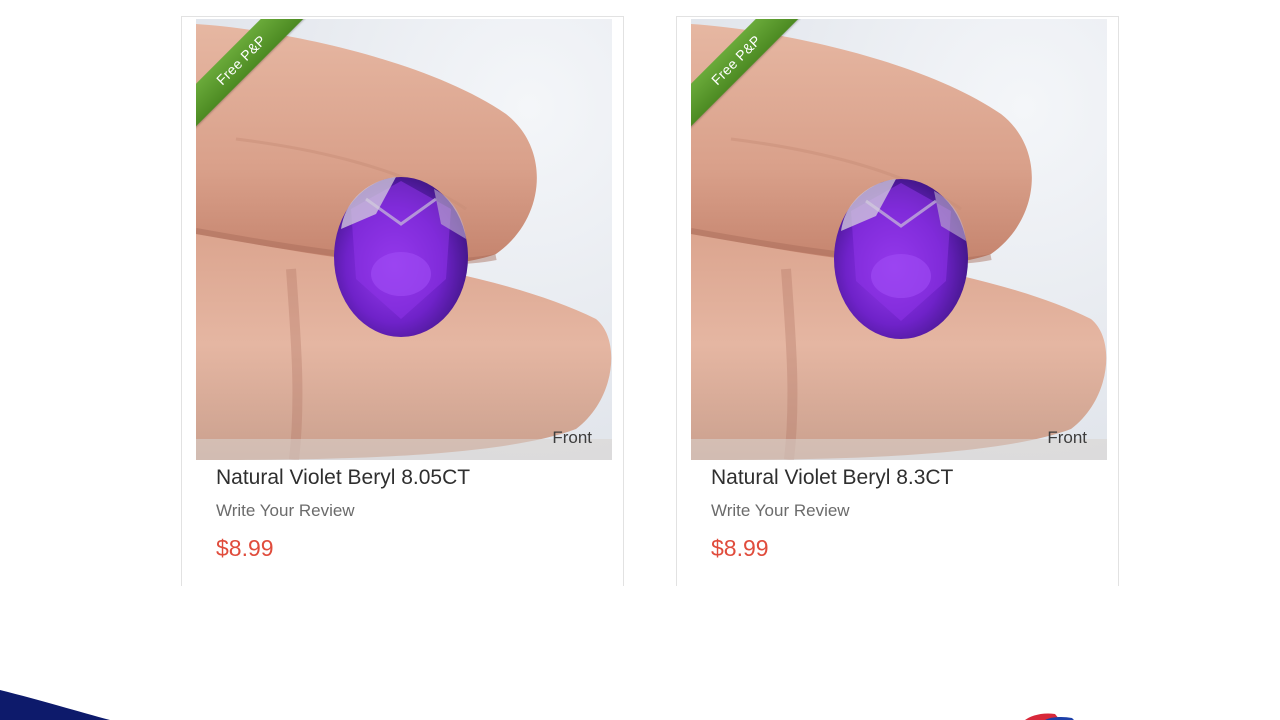  I want to click on decorative-swoosh, so click(537, 705).